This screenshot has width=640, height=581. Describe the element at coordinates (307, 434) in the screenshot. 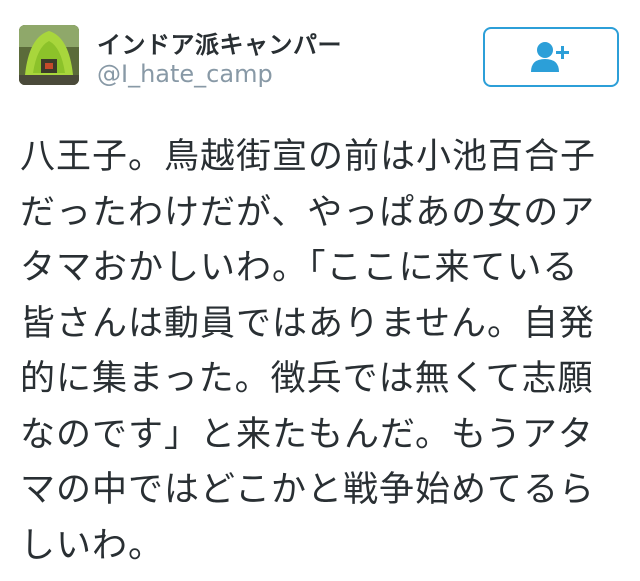

I see `tweet-line: なのです」と来たもんだ。もうアタ` at that location.